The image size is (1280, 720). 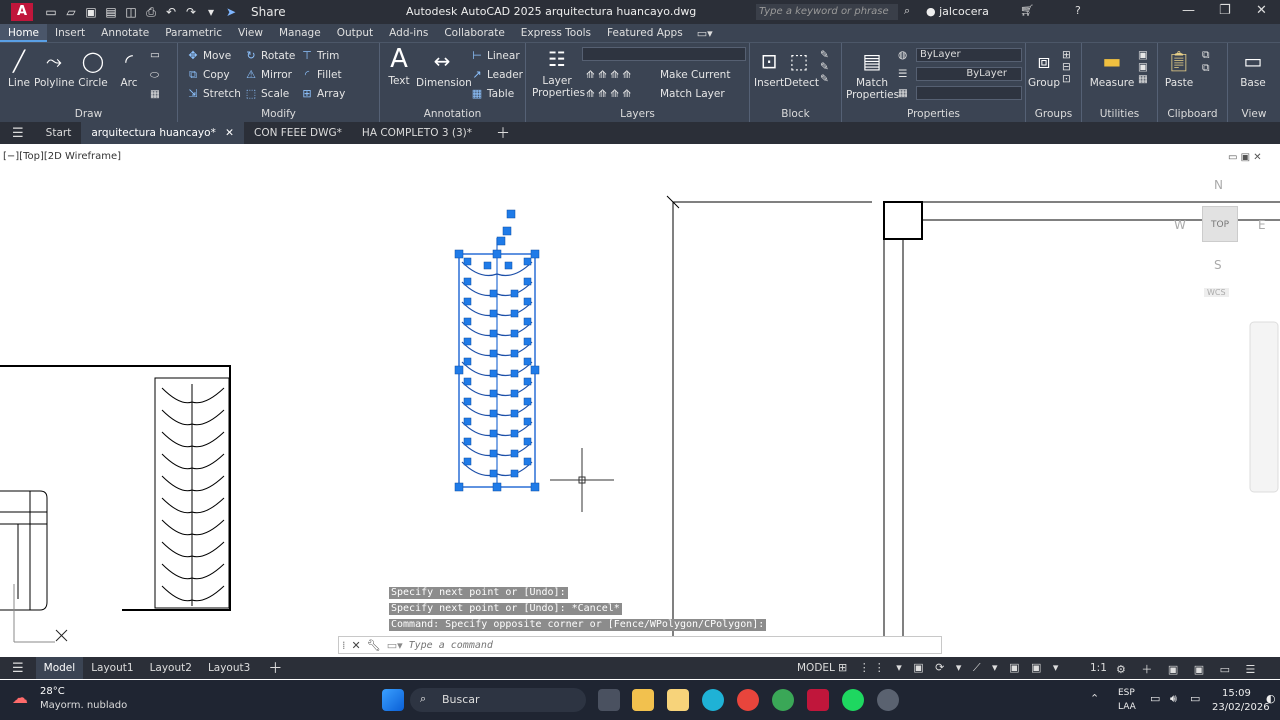 What do you see at coordinates (298, 133) in the screenshot?
I see `doc-tab-con-feee: CON FEEE DWG*` at bounding box center [298, 133].